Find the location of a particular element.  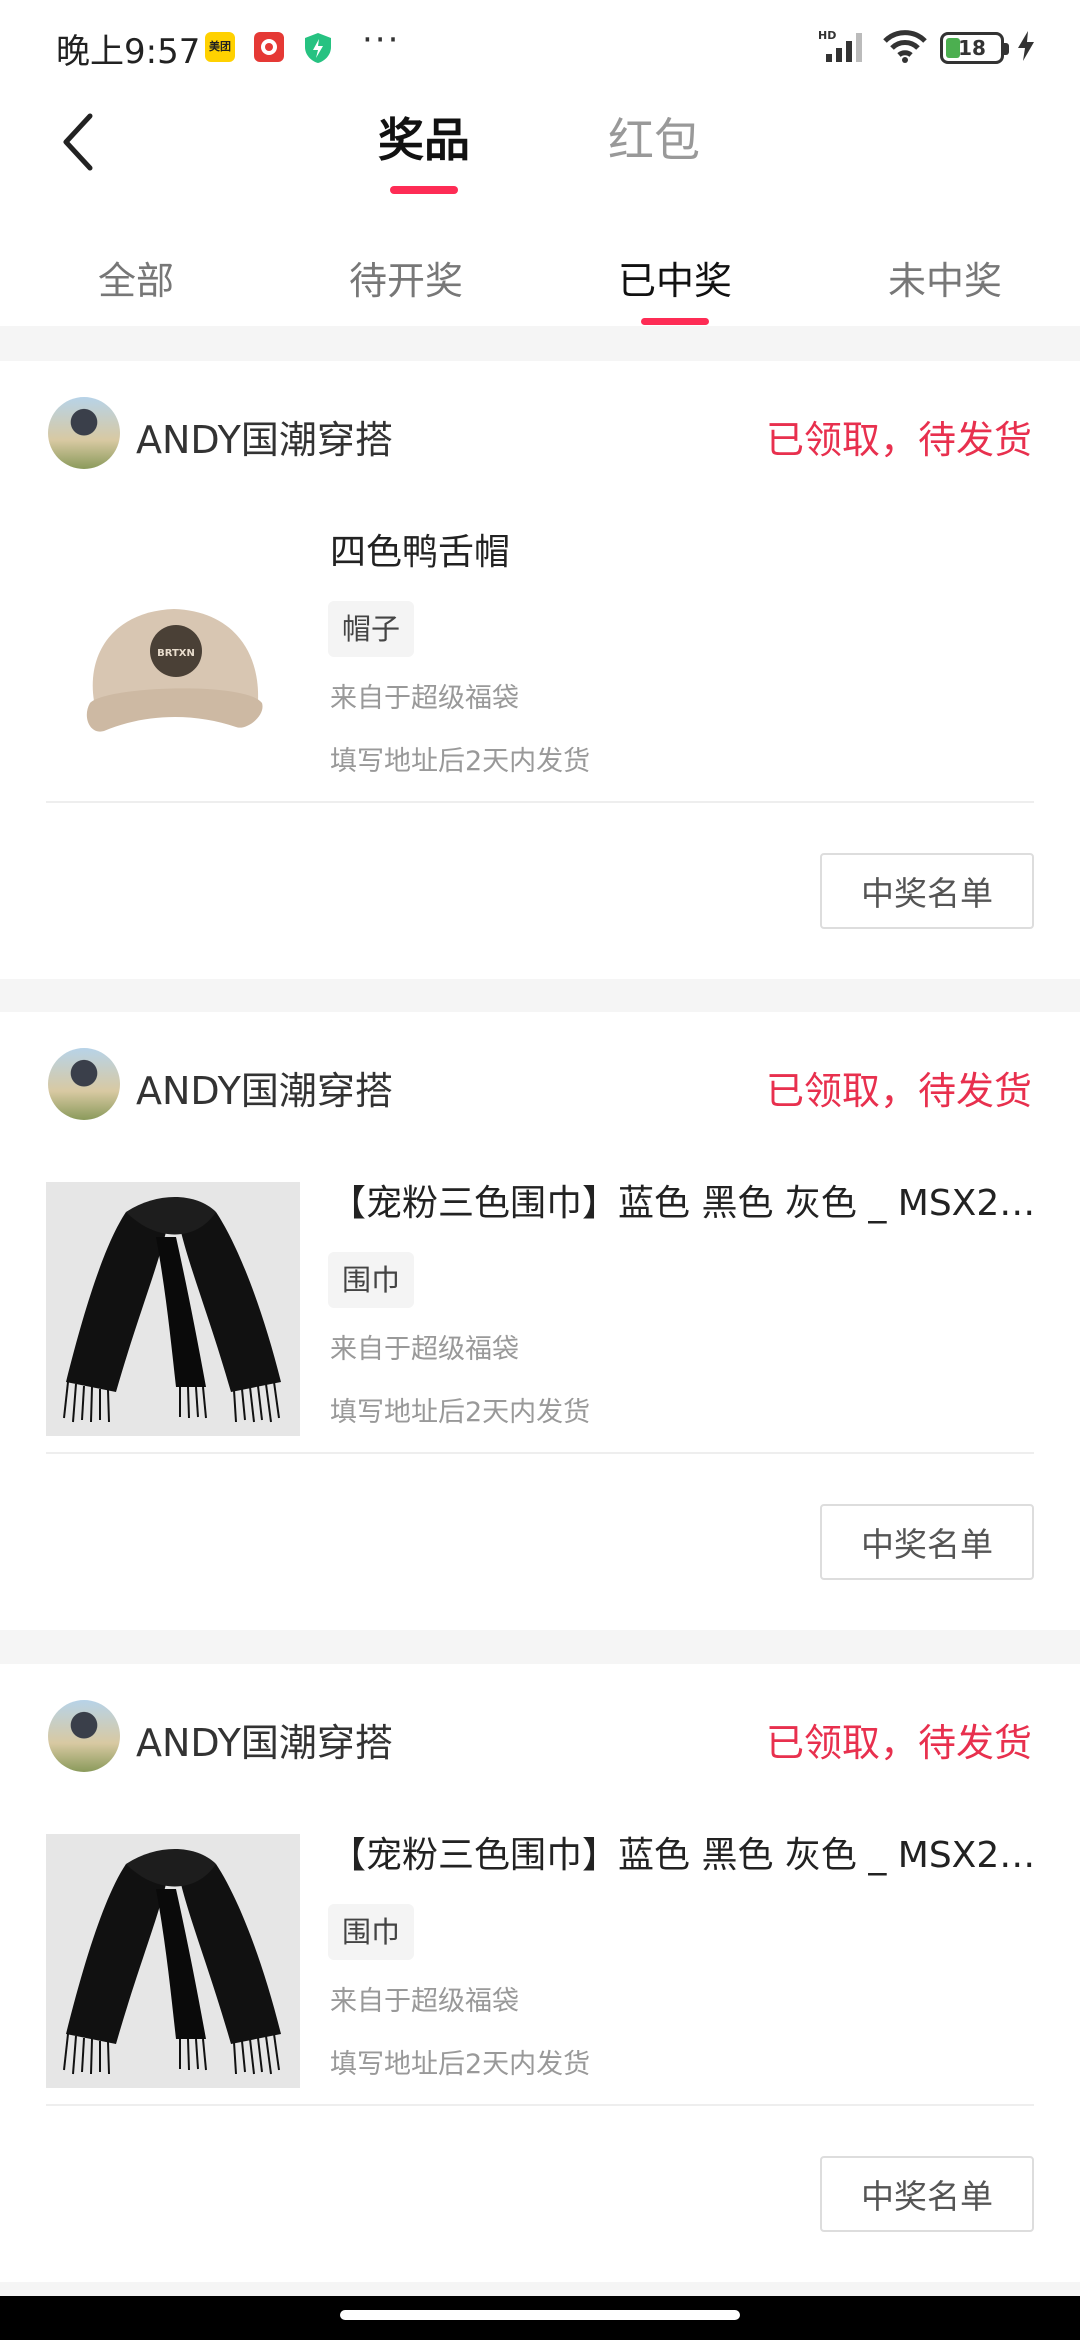

subtab-won-indicator is located at coordinates (675, 321).